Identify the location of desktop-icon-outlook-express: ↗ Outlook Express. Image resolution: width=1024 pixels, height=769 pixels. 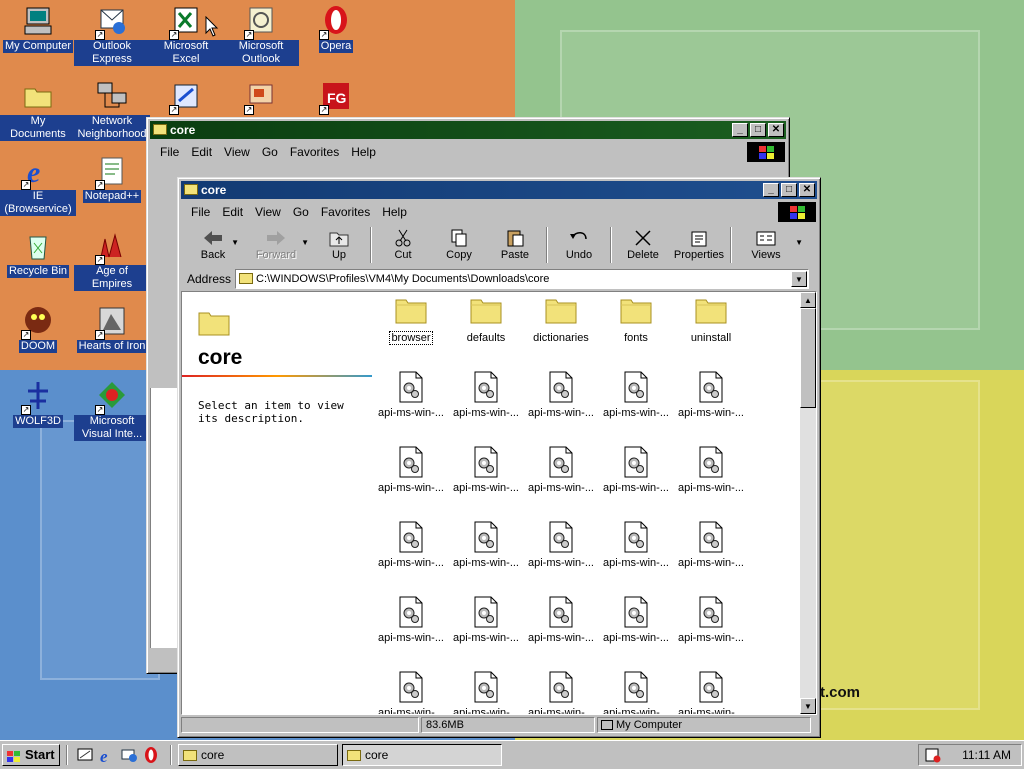
(112, 34).